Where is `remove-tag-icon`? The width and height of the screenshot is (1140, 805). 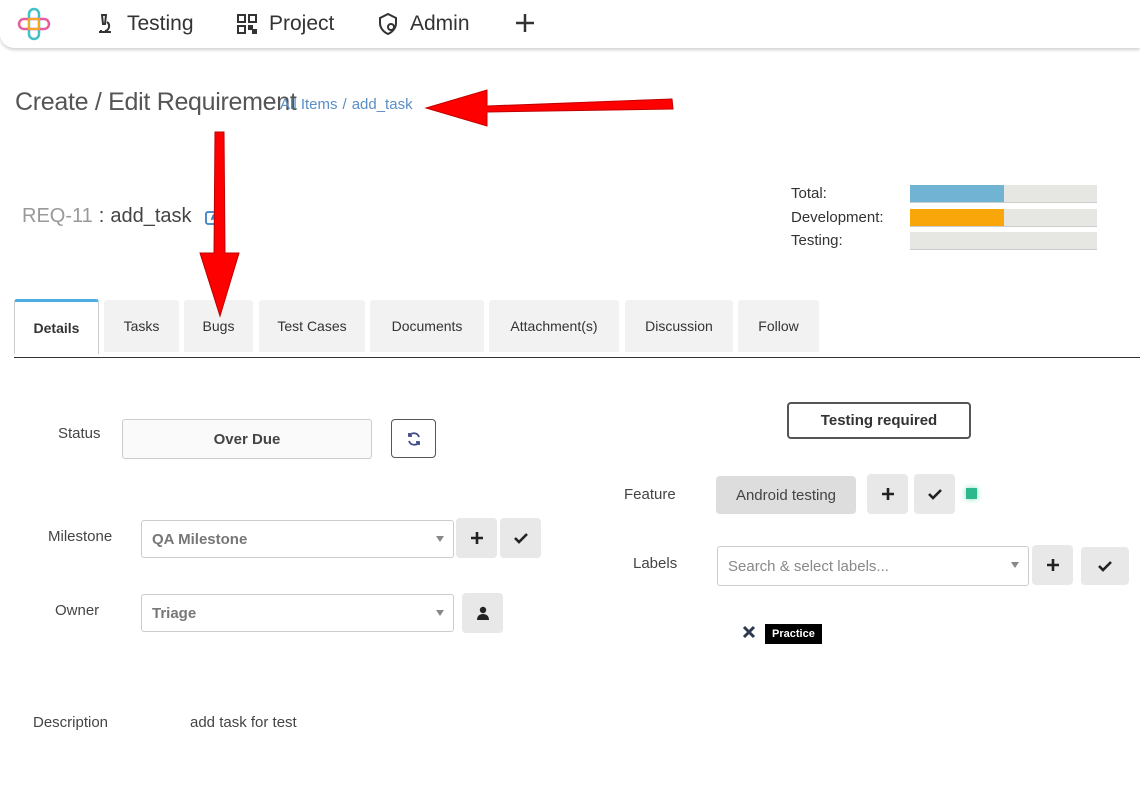 remove-tag-icon is located at coordinates (749, 632).